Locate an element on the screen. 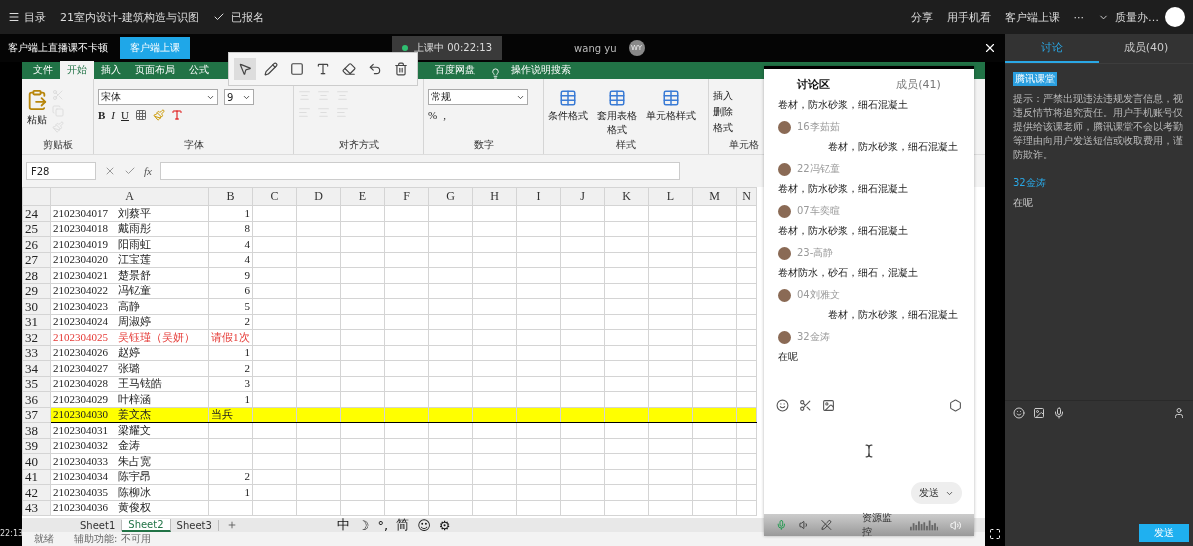 Image resolution: width=1193 pixels, height=546 pixels. student-id: 2102304028 is located at coordinates (80, 383).